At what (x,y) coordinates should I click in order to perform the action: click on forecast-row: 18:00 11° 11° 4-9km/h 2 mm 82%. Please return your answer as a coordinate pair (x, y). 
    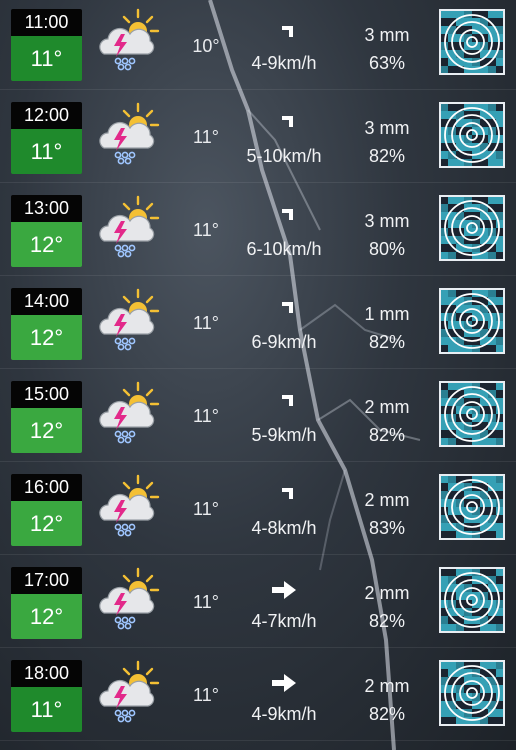
    Looking at the image, I should click on (258, 694).